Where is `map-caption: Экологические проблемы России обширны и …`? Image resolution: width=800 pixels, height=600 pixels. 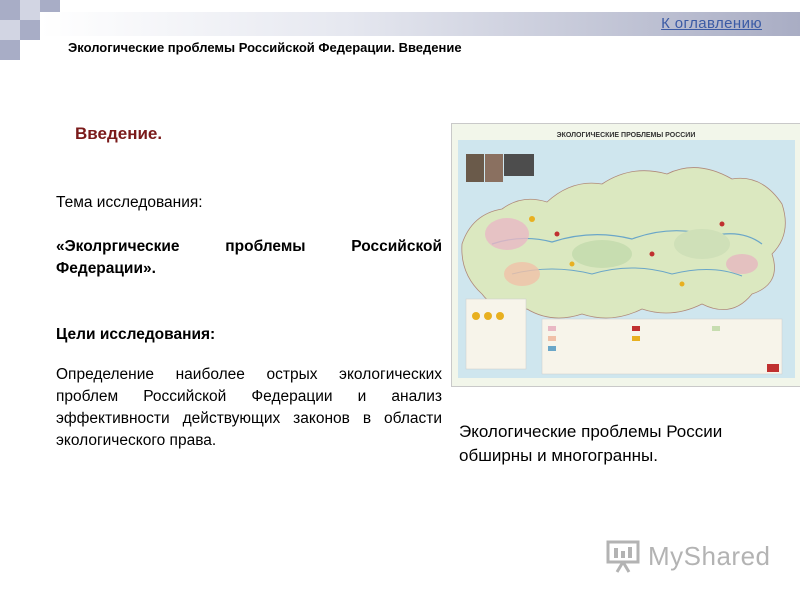
map-caption: Экологические проблемы России обширны и … is located at coordinates (591, 443).